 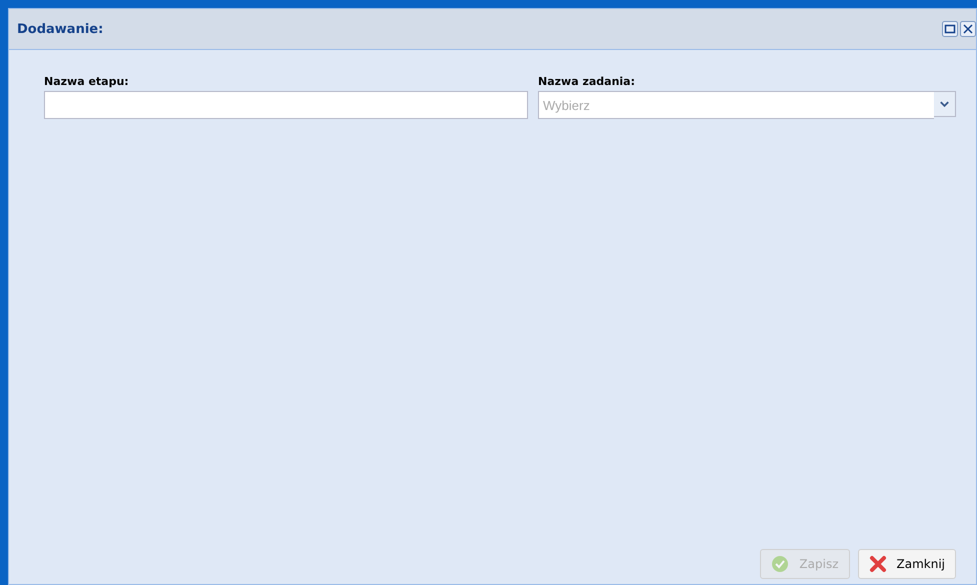 I want to click on check-circle-icon, so click(x=780, y=564).